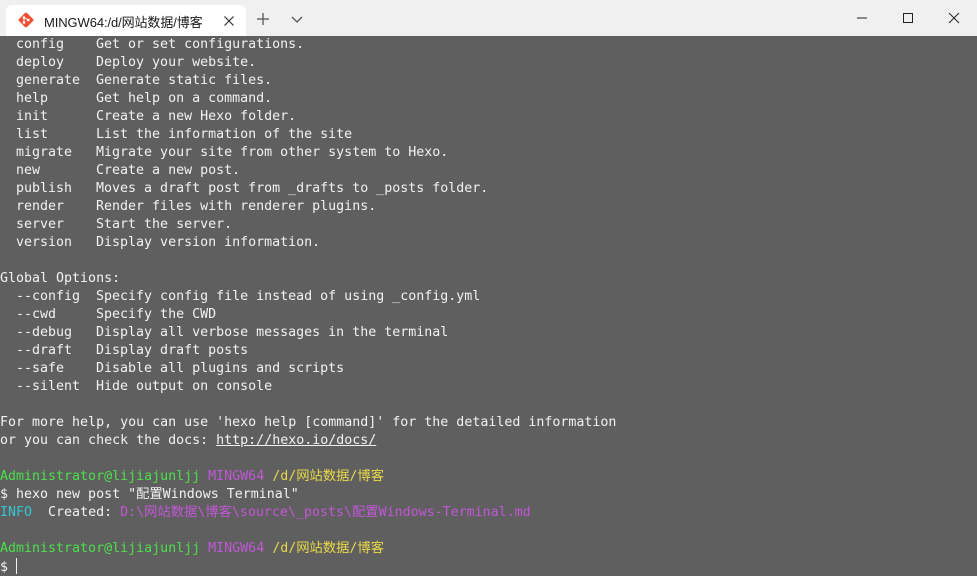  What do you see at coordinates (60, 278) in the screenshot?
I see `global-options-heading: Global Options:` at bounding box center [60, 278].